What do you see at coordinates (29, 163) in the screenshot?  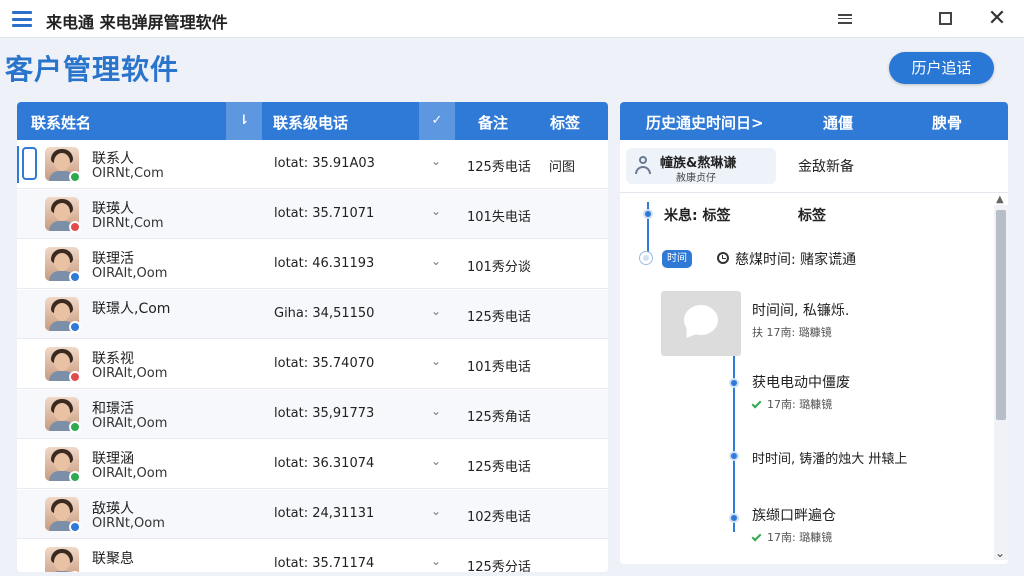 I see `phone-icon` at bounding box center [29, 163].